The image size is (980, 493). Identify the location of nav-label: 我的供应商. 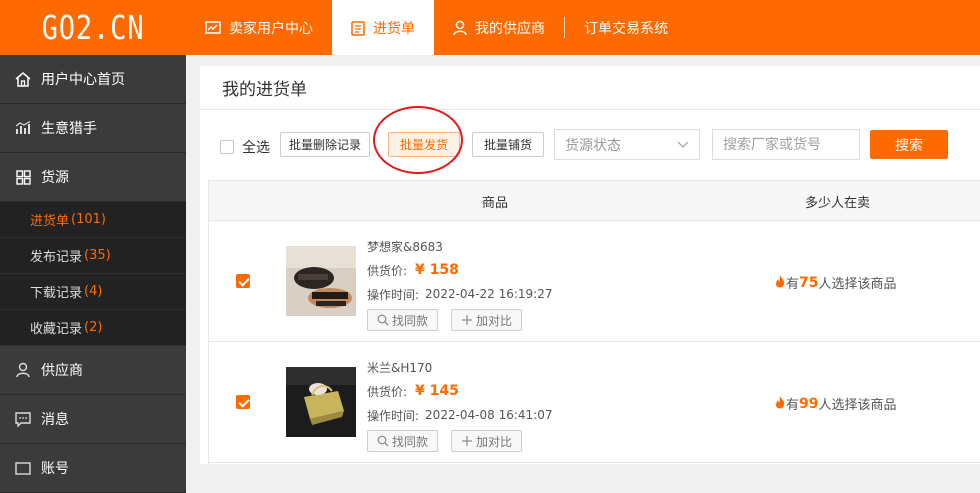
(510, 28).